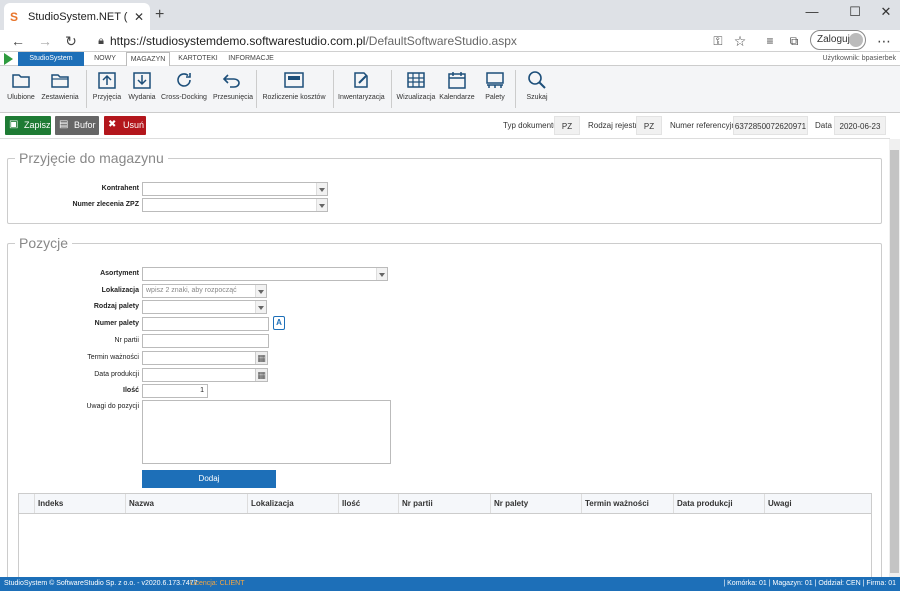 This screenshot has width=900, height=591. I want to click on tab-title: StudioSystem.NET (c) SoftwareSt, so click(78, 16).